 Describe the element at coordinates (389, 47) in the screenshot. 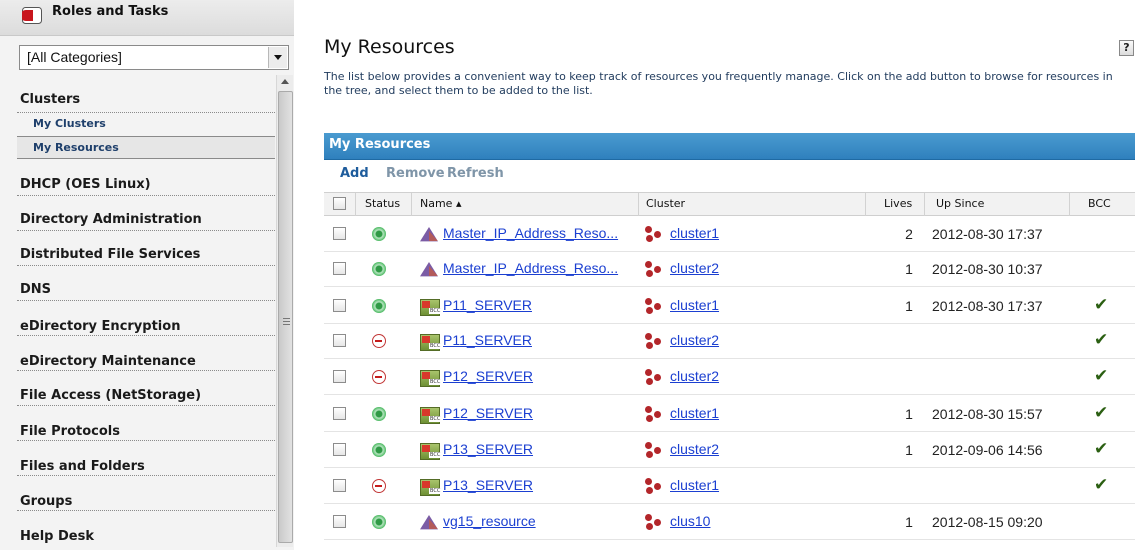

I see `page-title: My Resources` at that location.